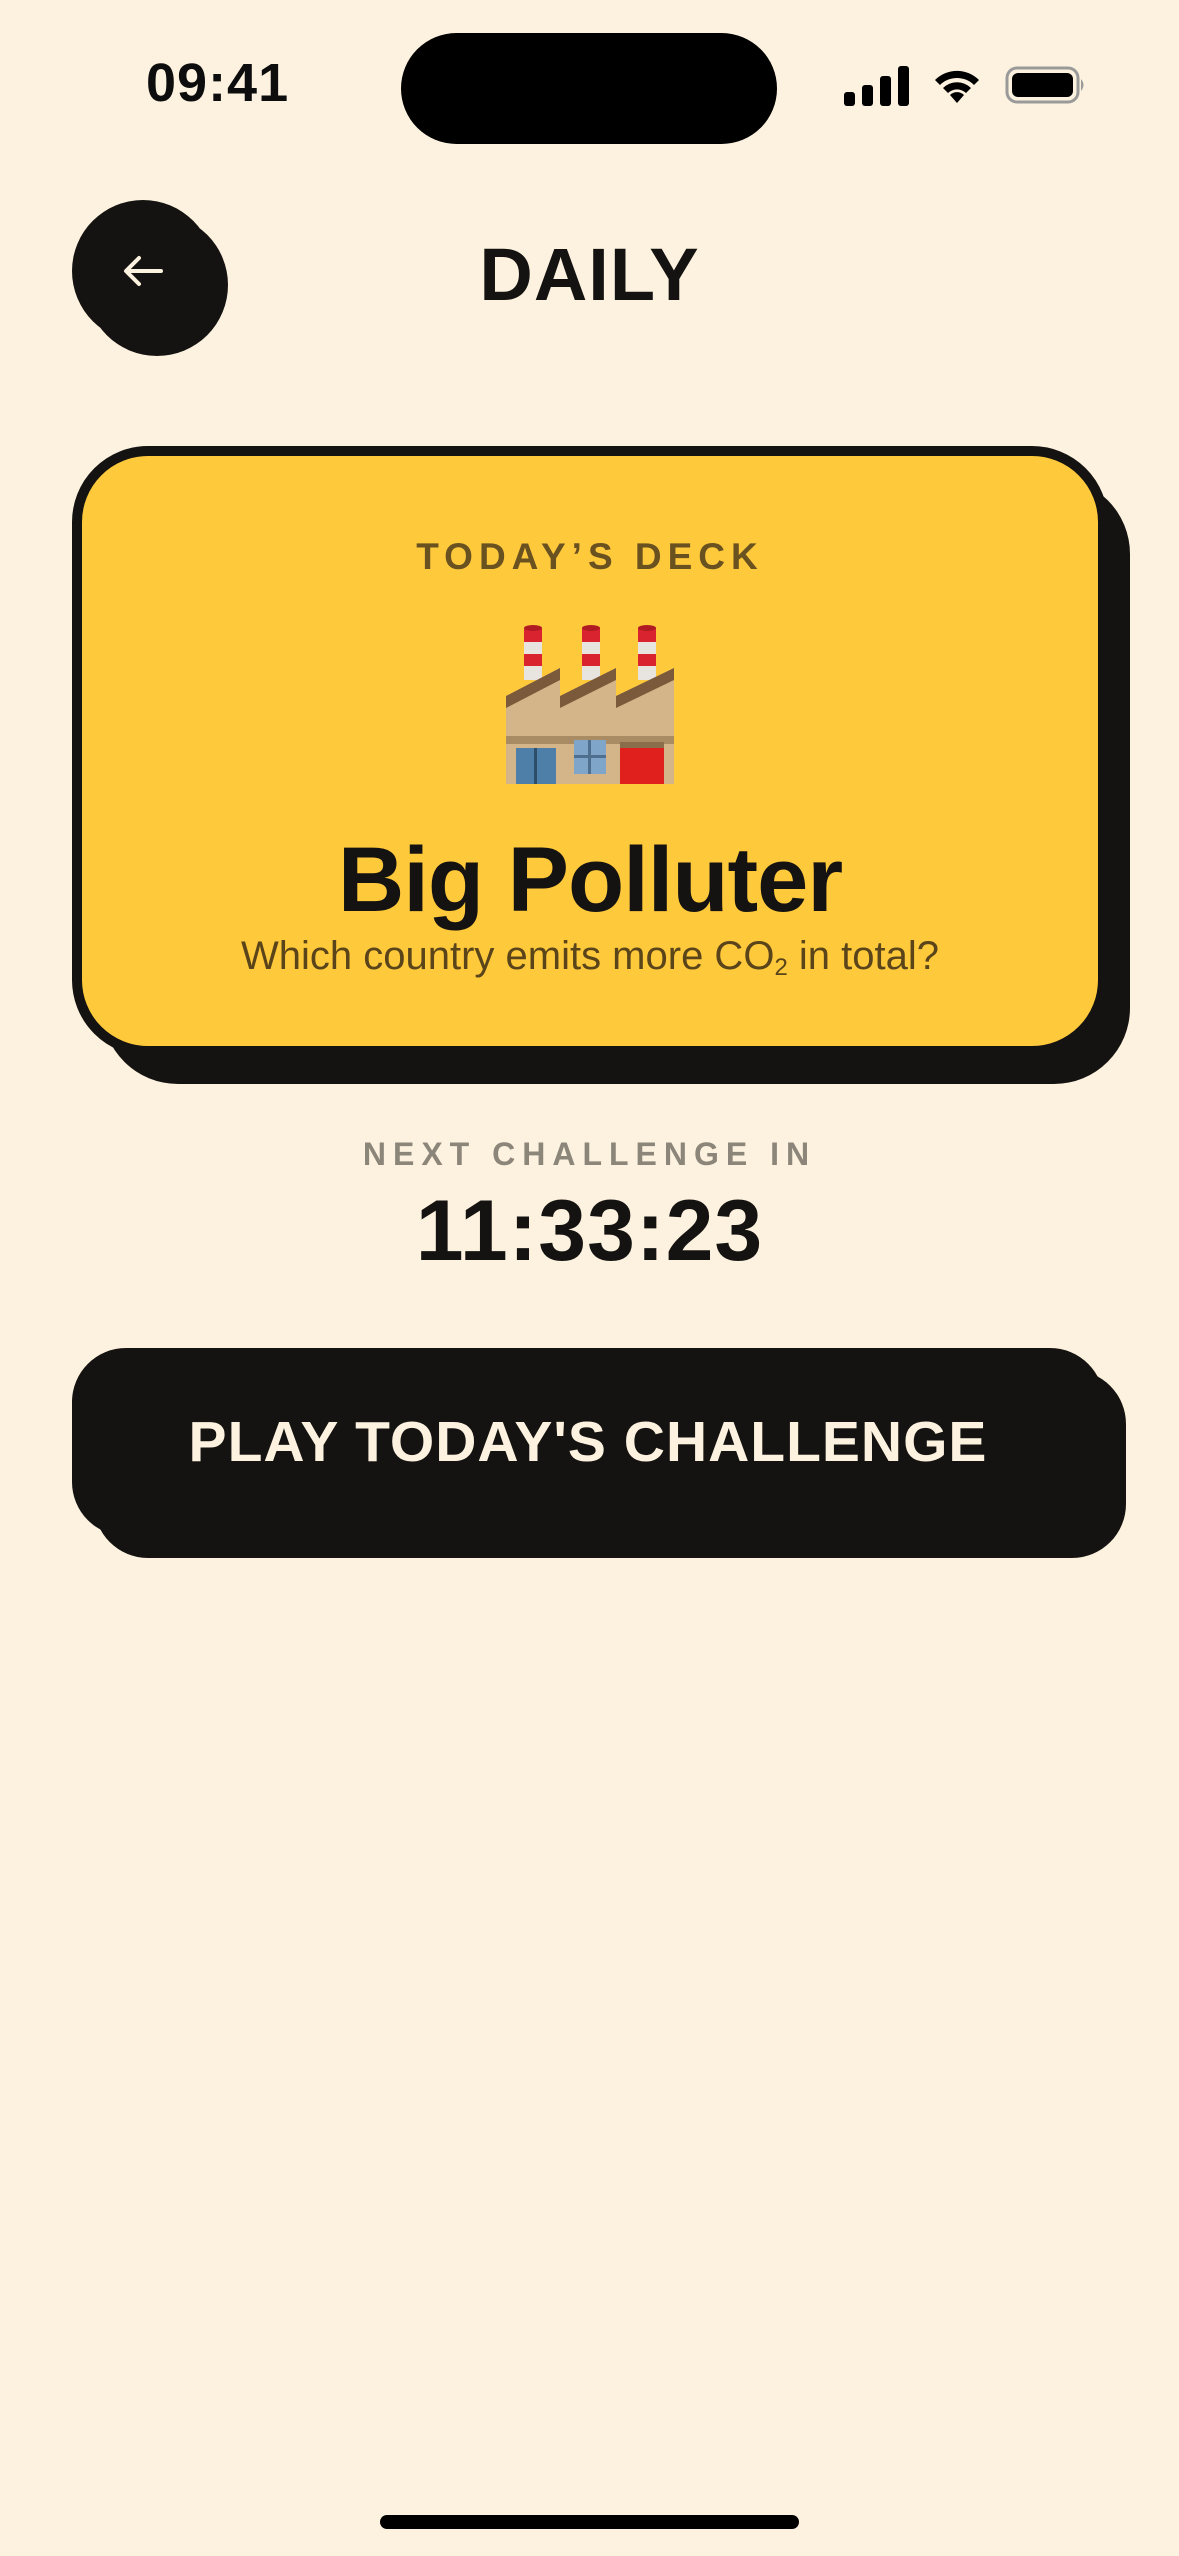 Image resolution: width=1179 pixels, height=2556 pixels. What do you see at coordinates (590, 556) in the screenshot?
I see `deck-eyebrow: TODAY’S DECK` at bounding box center [590, 556].